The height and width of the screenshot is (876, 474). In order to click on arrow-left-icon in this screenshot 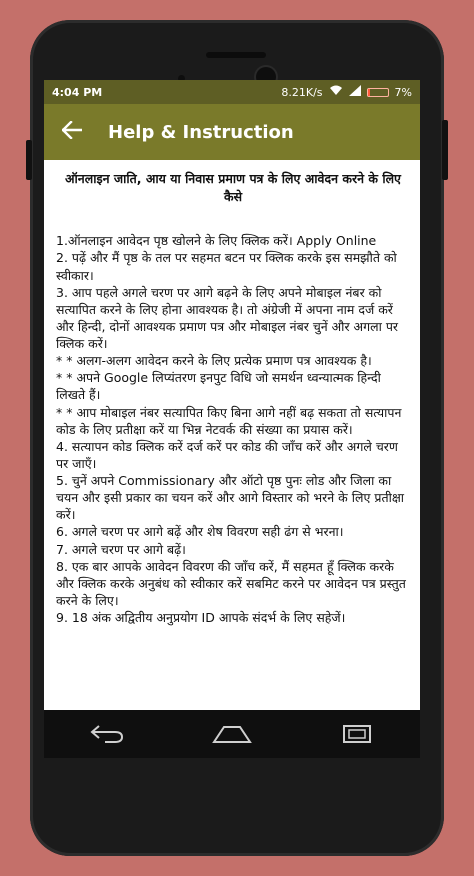, I will do `click(72, 131)`.